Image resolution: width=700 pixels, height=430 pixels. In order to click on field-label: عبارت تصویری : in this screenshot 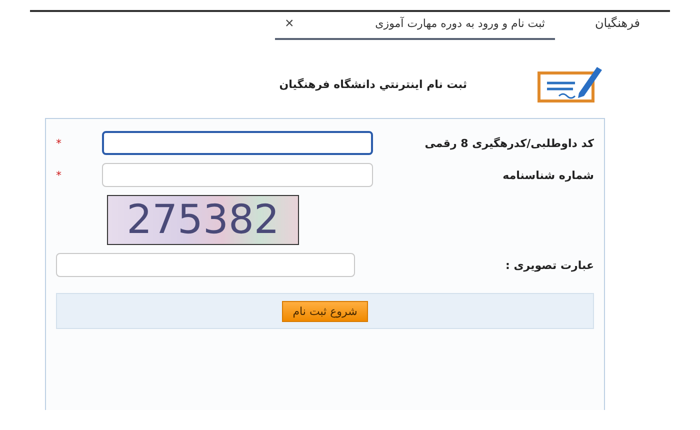, I will do `click(549, 265)`.